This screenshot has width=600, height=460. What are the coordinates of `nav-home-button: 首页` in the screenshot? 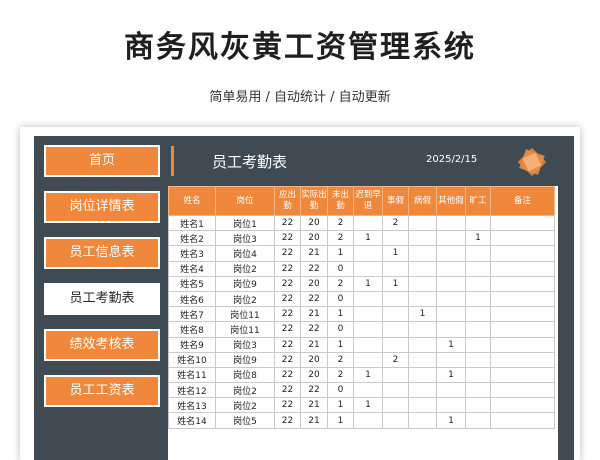 It's located at (102, 161).